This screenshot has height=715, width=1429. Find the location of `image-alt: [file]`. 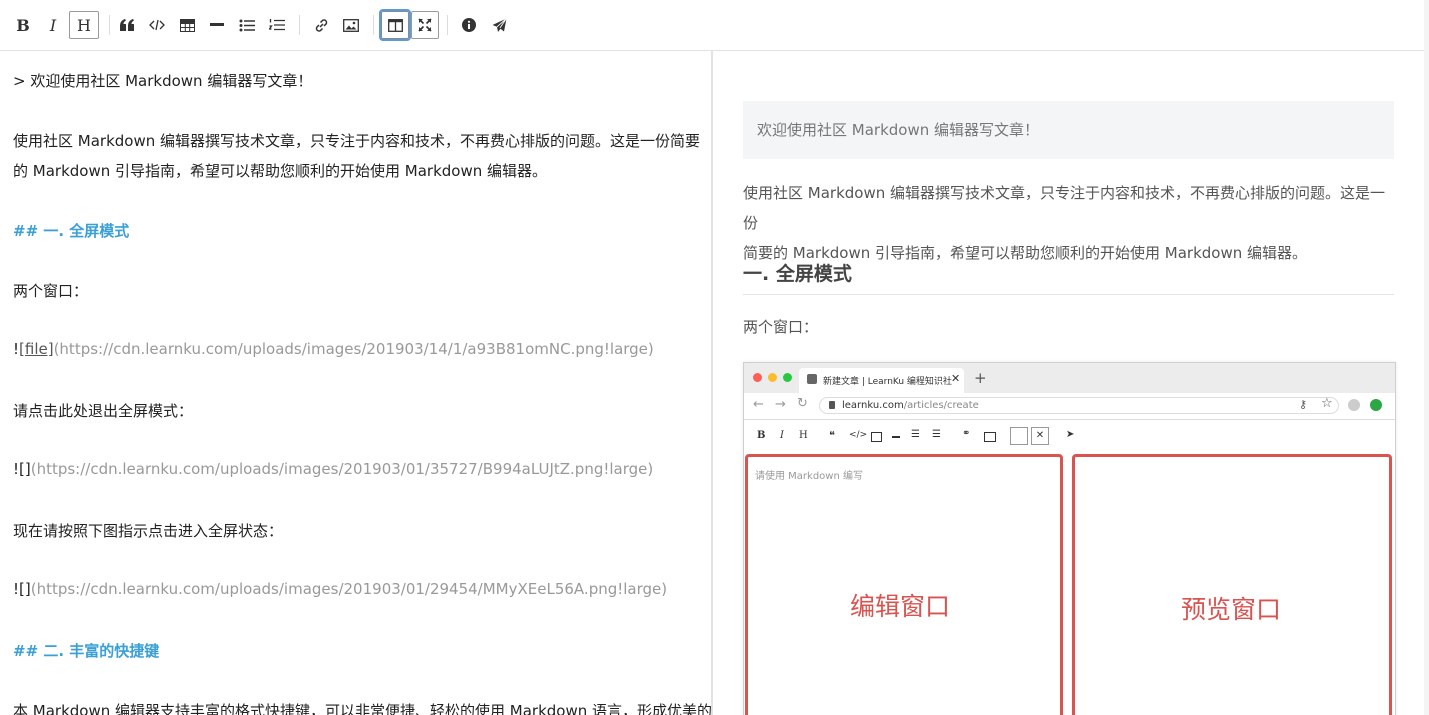

image-alt: [file] is located at coordinates (36, 349).